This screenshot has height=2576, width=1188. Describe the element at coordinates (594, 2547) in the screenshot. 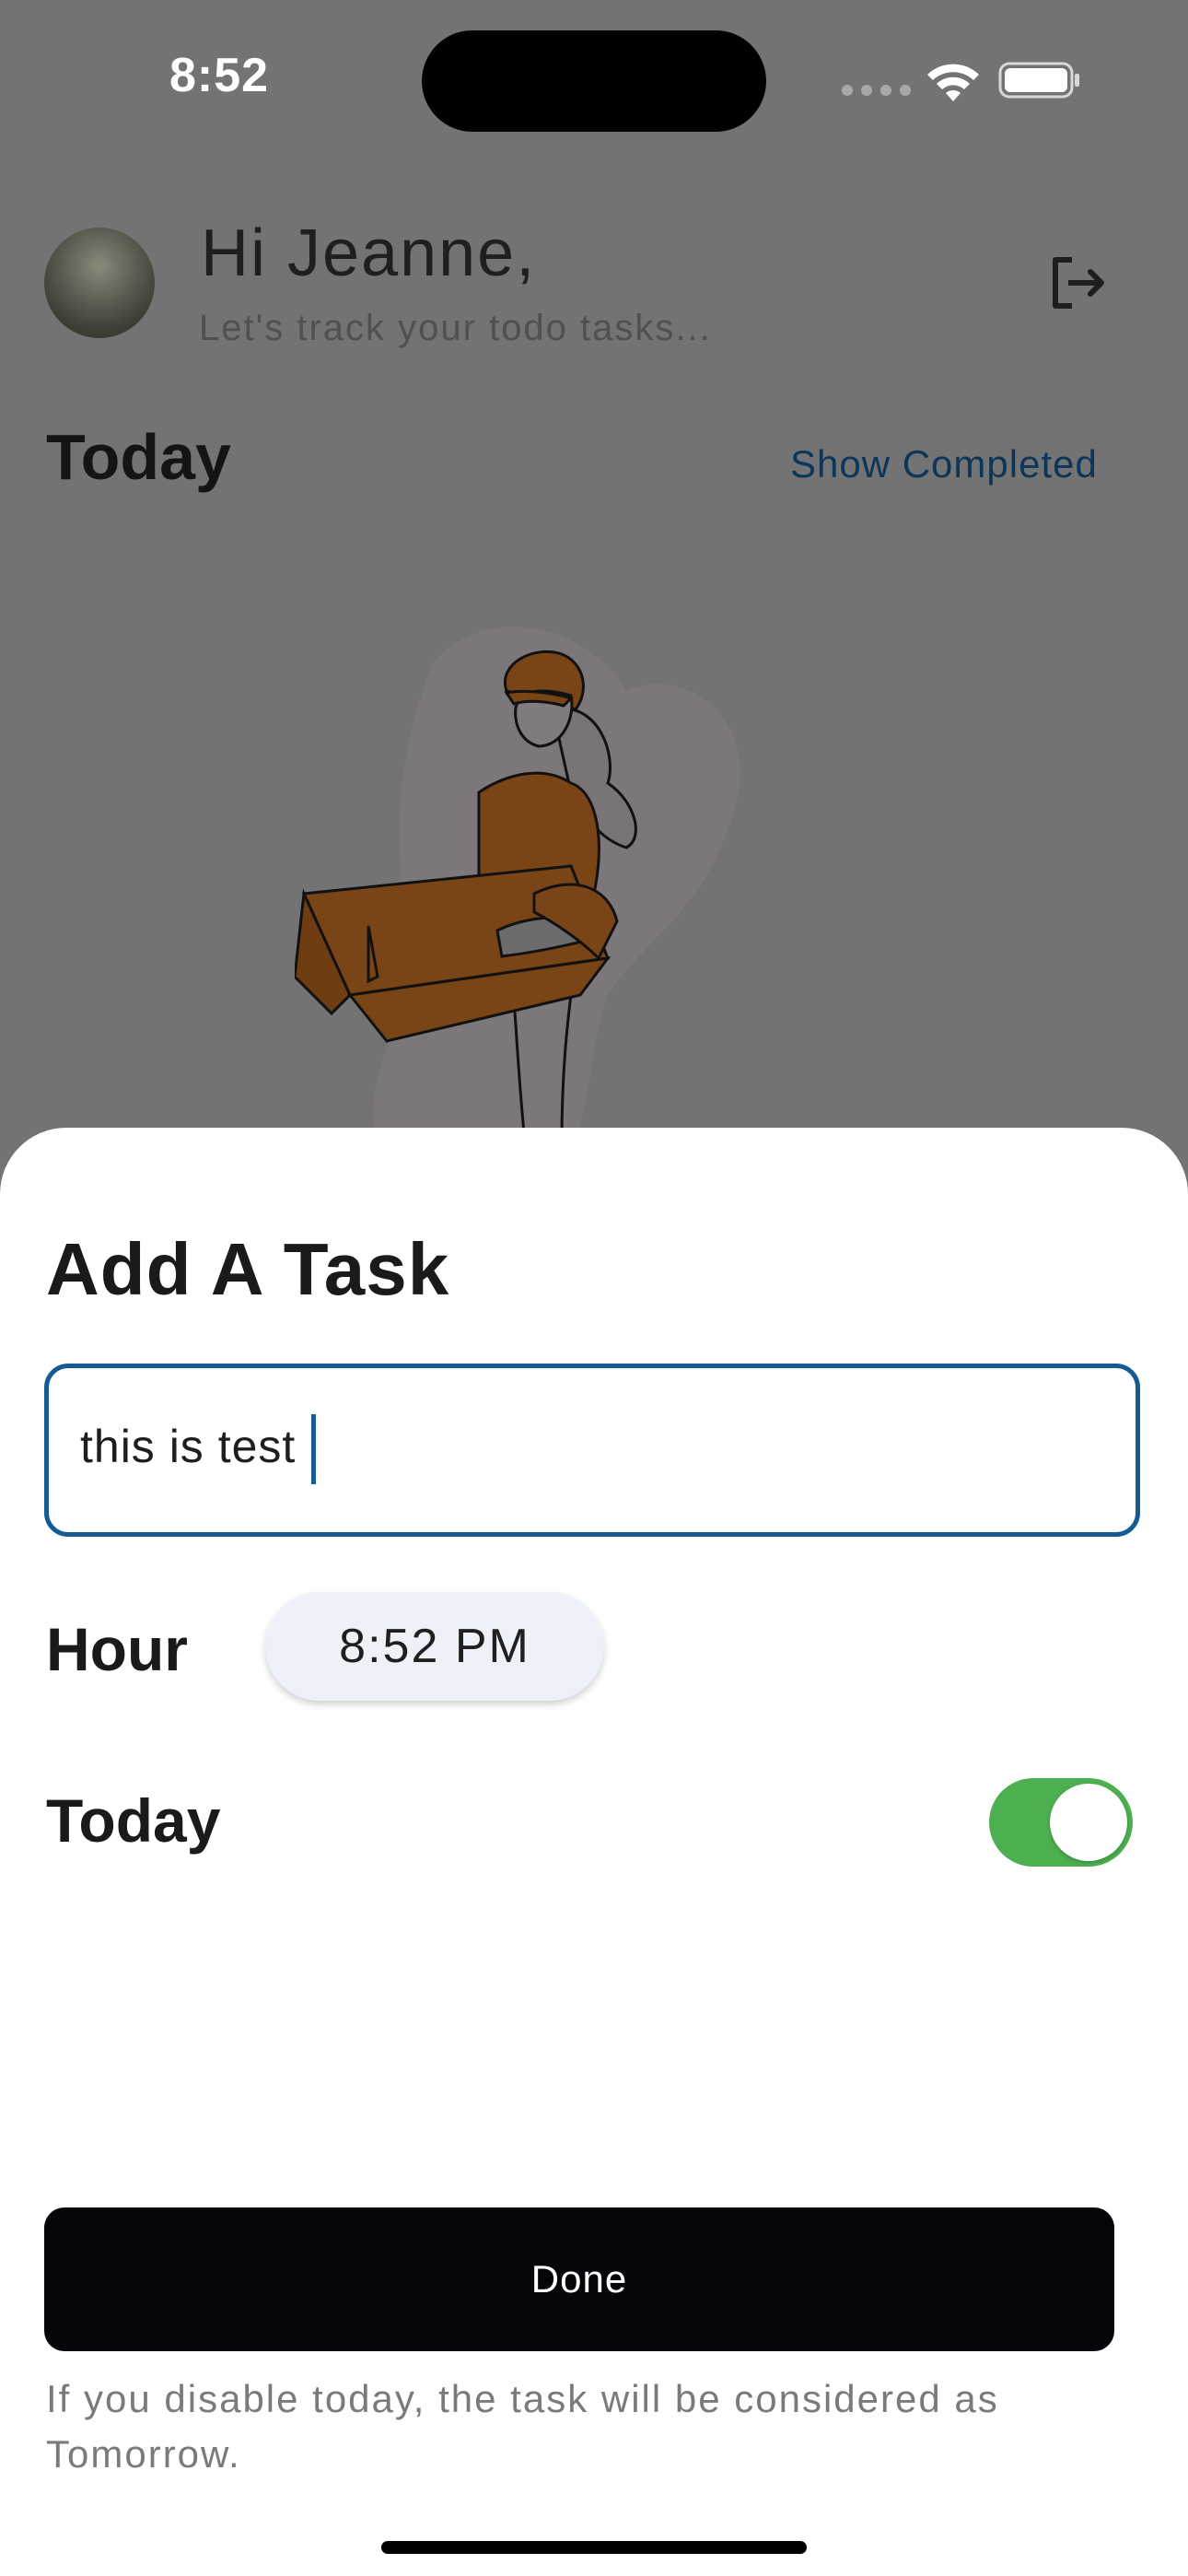

I see `home-indicator` at that location.